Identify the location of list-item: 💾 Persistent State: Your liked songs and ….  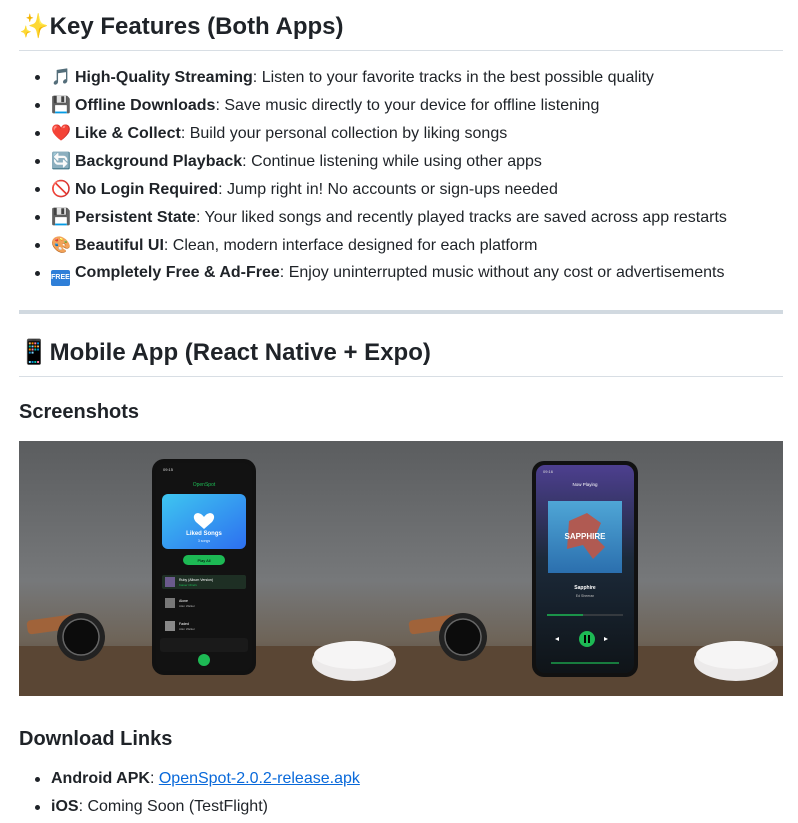
(381, 218).